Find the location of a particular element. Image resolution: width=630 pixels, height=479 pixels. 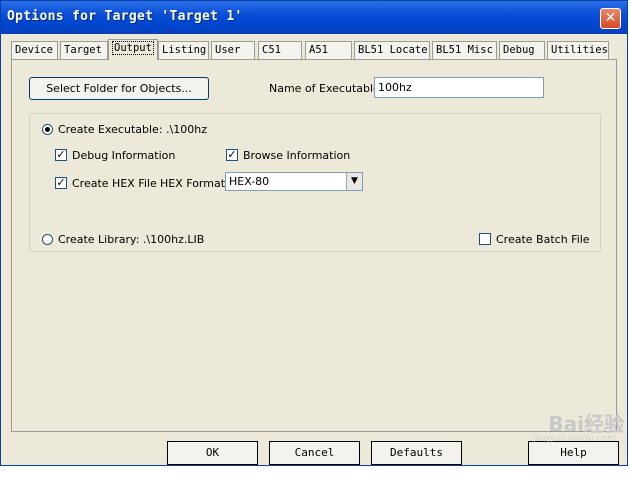

create-library-radio is located at coordinates (47, 239).